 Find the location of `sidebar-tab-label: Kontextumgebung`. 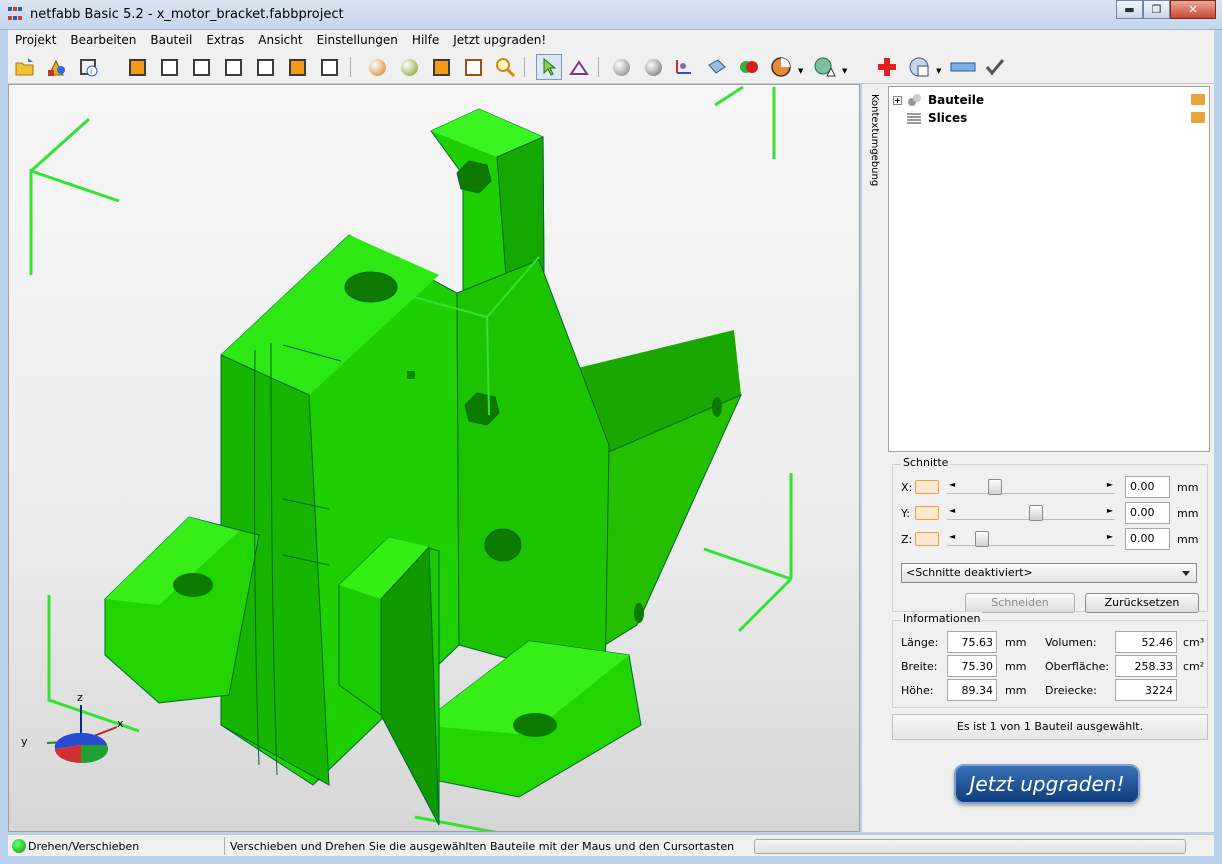

sidebar-tab-label: Kontextumgebung is located at coordinates (874, 140).